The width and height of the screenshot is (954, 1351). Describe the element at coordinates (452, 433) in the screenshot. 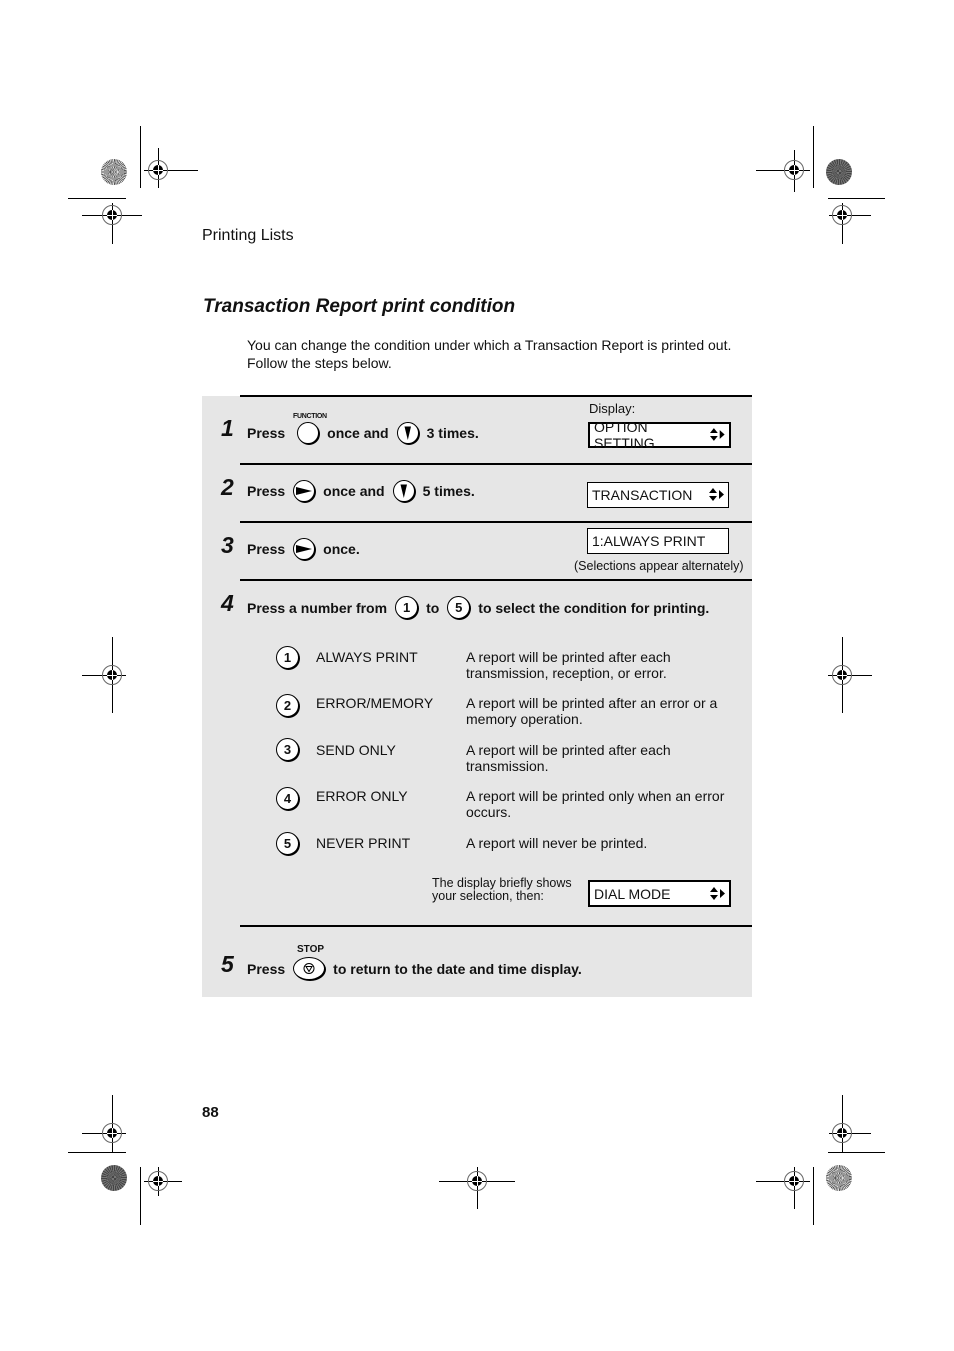

I see `step-text: 3 times.` at that location.